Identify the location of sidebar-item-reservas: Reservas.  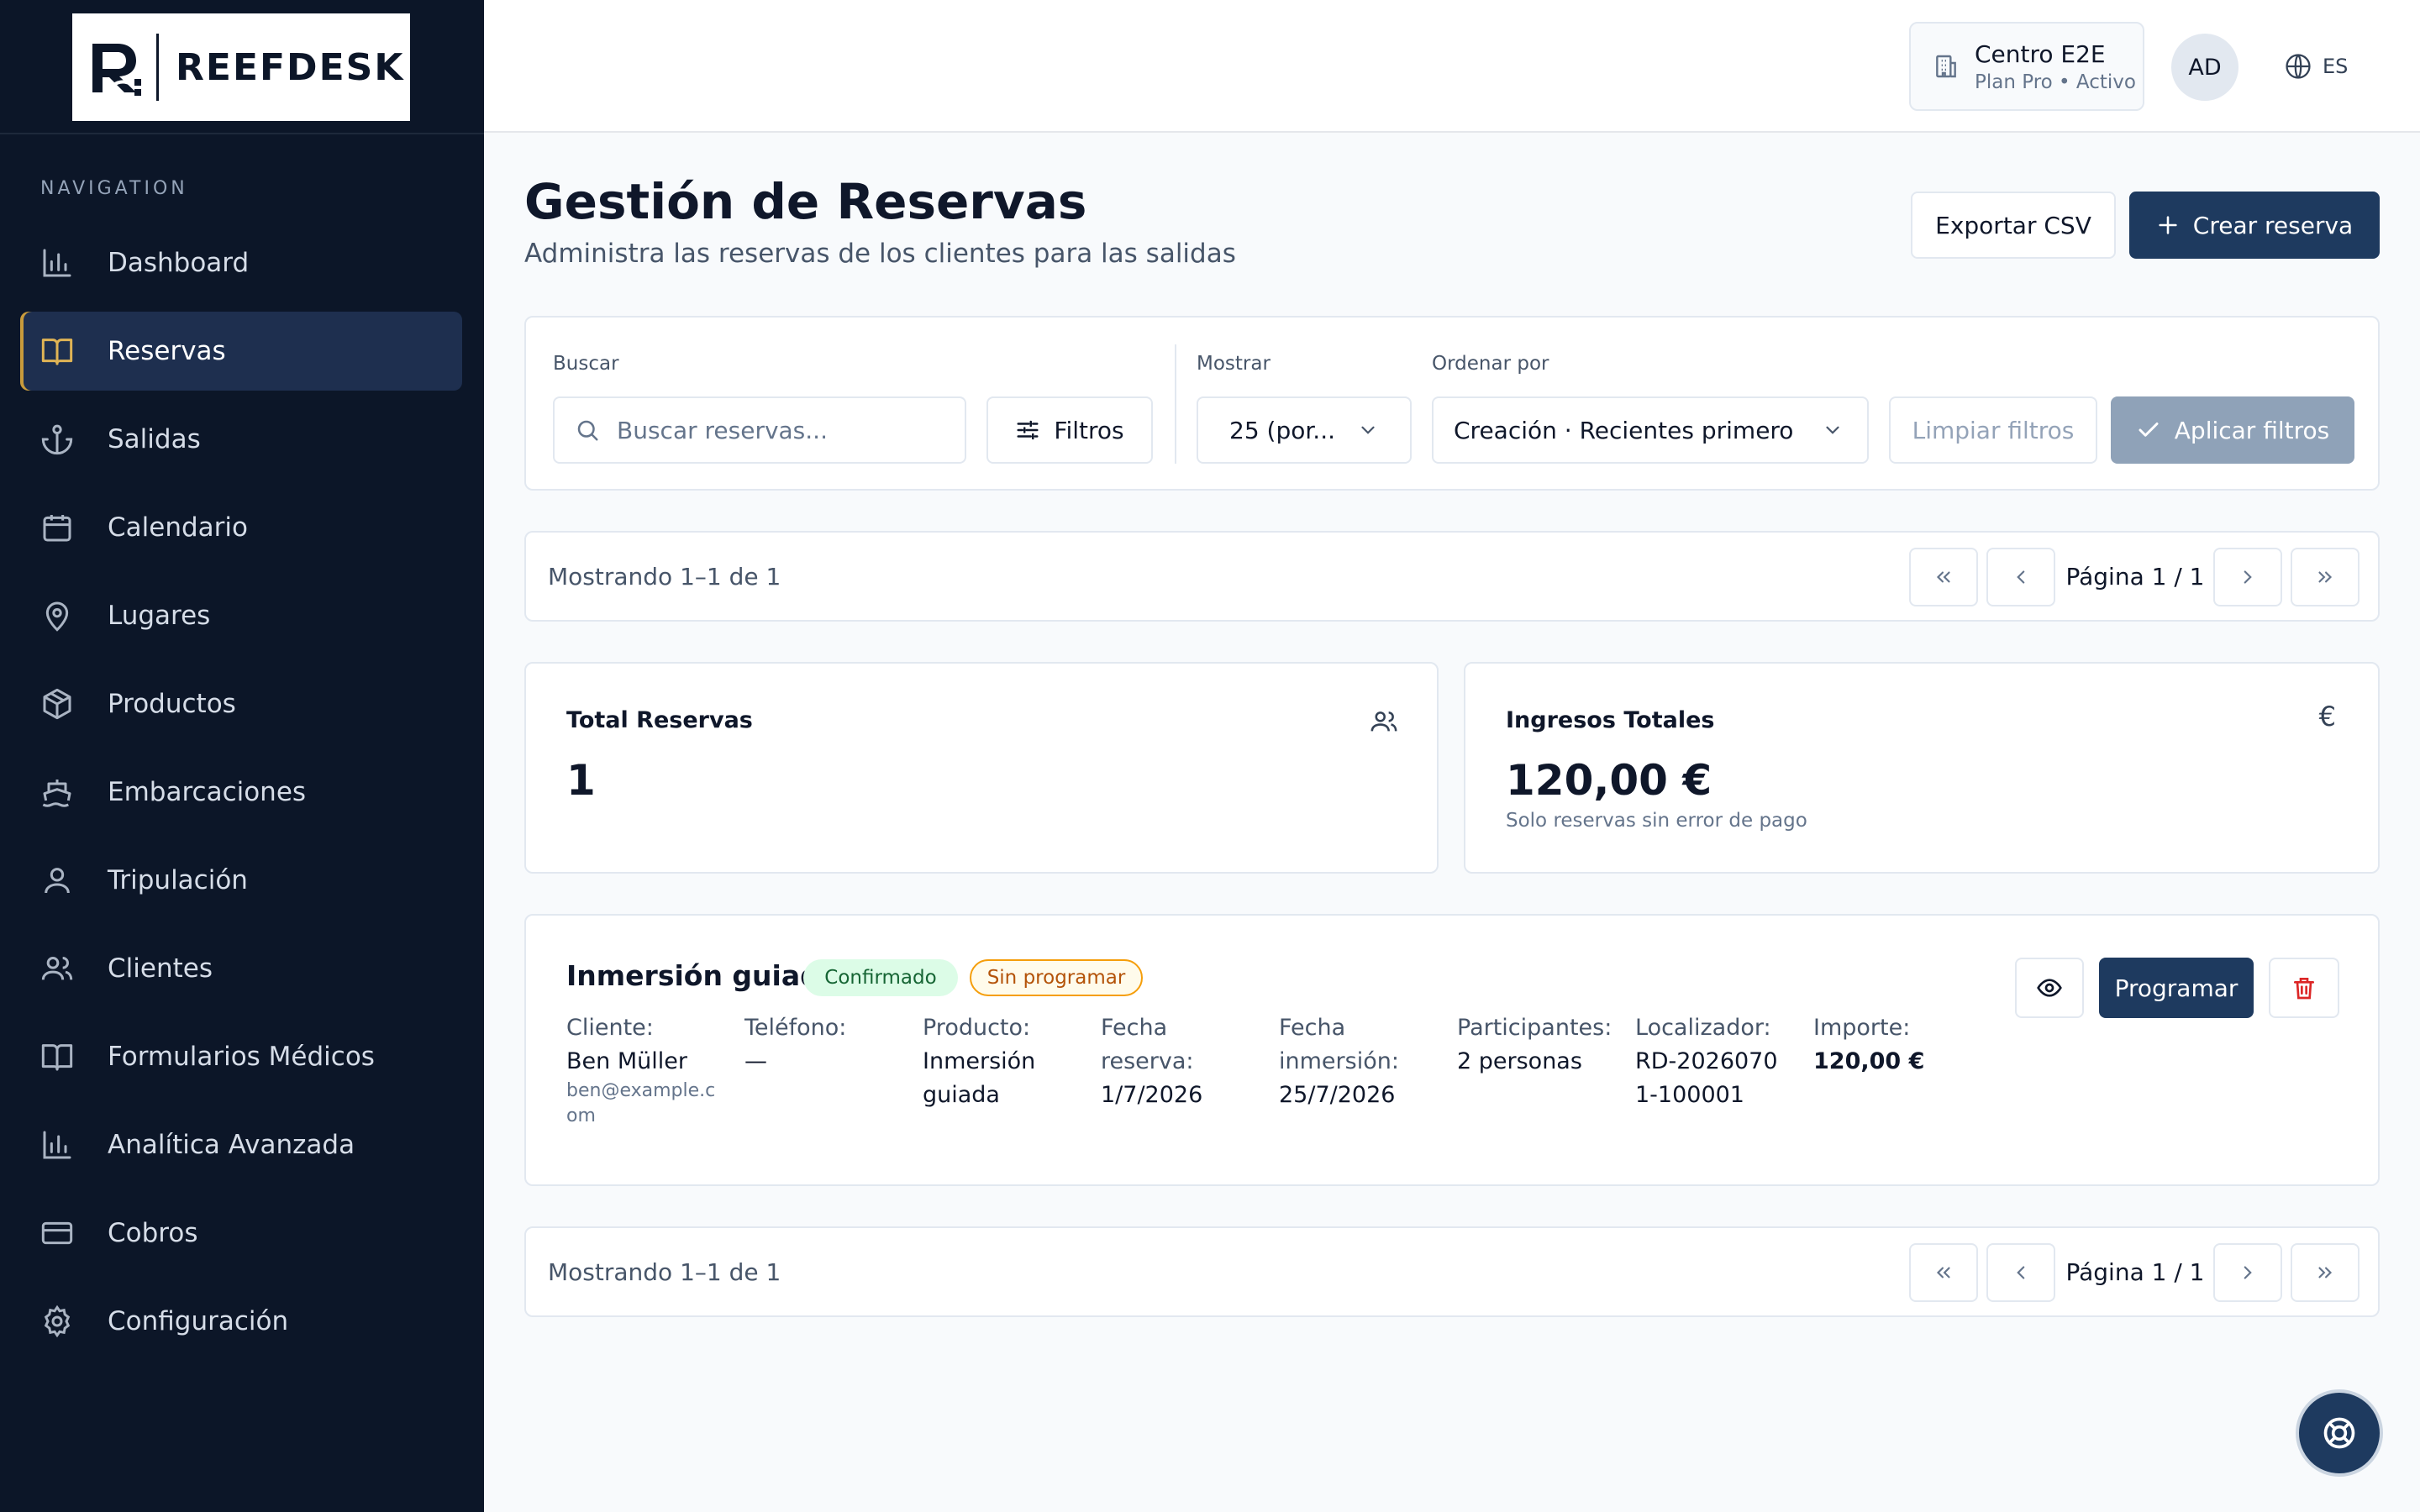
(241, 351).